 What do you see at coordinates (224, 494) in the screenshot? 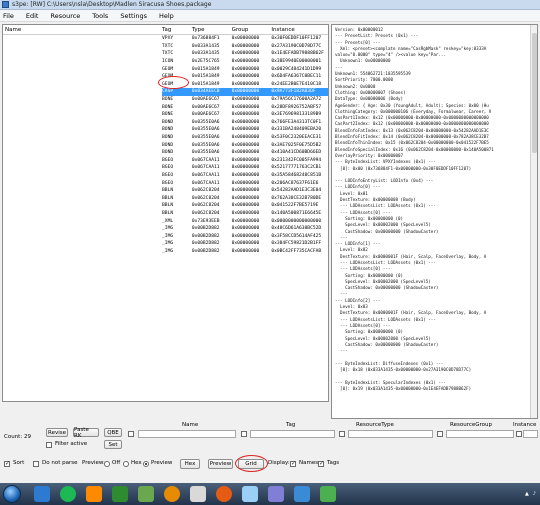
I see `taskbar-firefox-icon` at bounding box center [224, 494].